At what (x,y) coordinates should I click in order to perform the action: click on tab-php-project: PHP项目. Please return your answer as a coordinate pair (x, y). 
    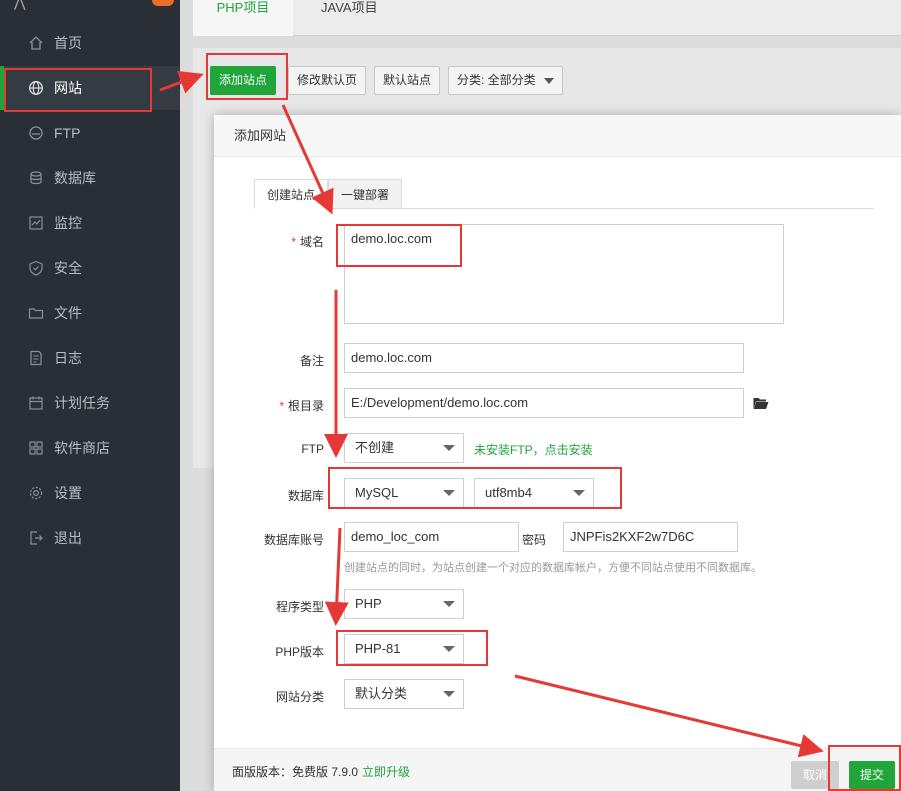
    Looking at the image, I should click on (243, 18).